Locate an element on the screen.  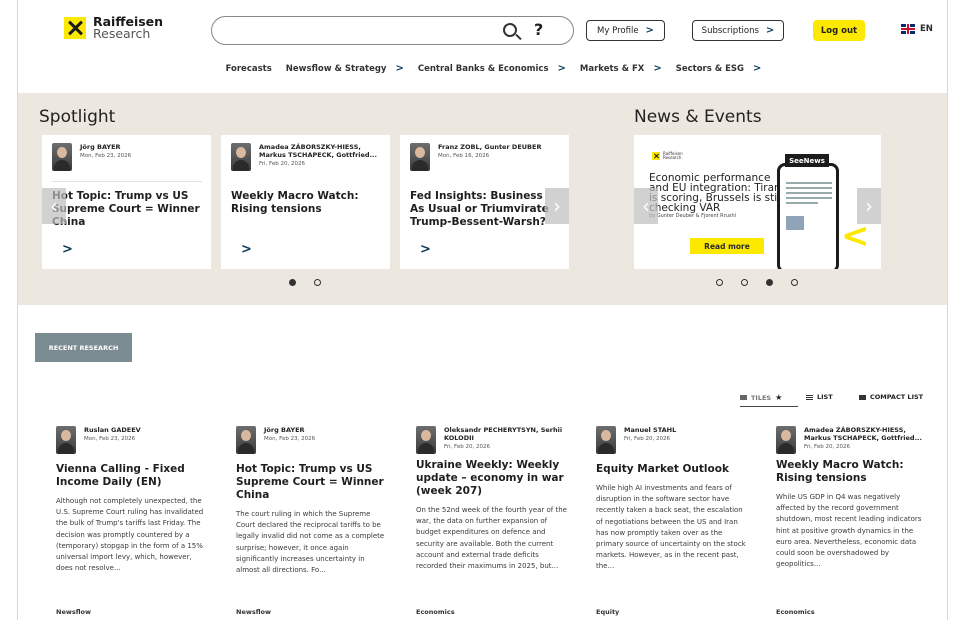
language-label: EN is located at coordinates (926, 29).